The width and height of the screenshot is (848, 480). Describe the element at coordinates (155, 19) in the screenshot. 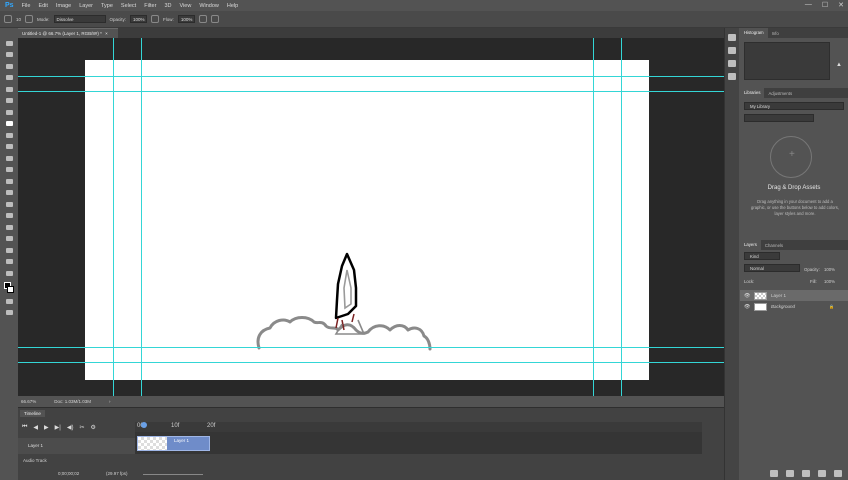

I see `pressure-opacity-icon` at that location.